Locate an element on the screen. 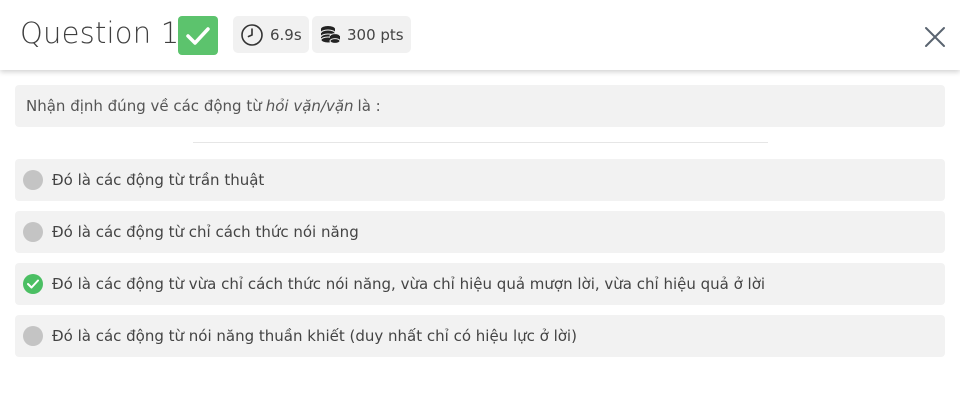  coins-icon is located at coordinates (330, 35).